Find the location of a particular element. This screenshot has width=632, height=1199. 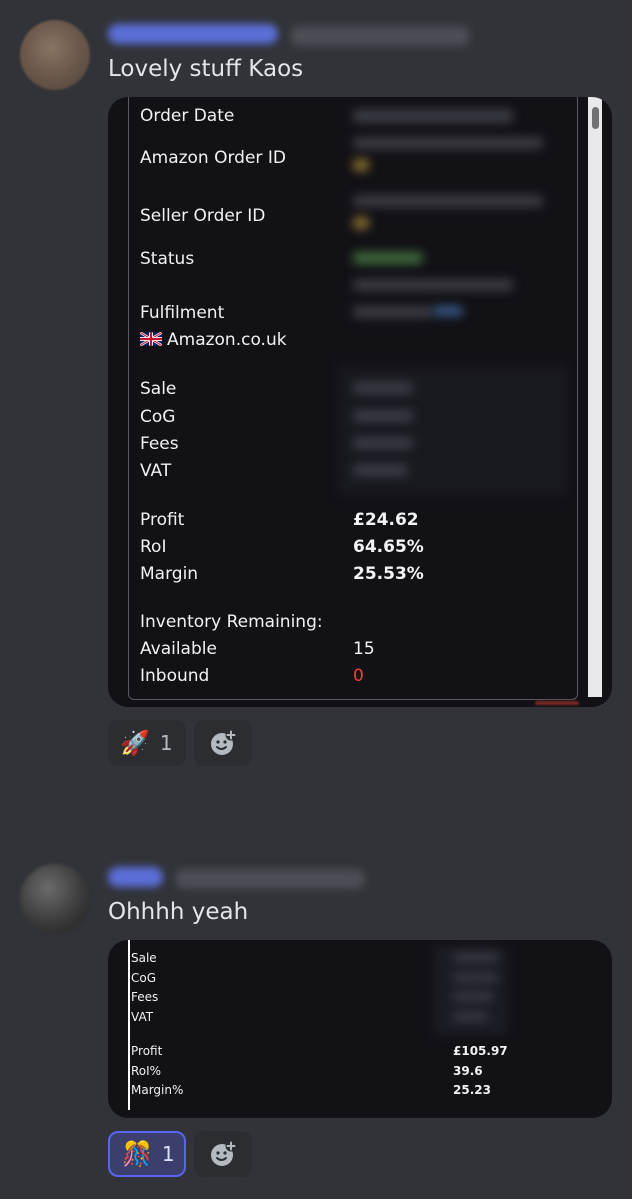

status-value-redacted is located at coordinates (388, 258).